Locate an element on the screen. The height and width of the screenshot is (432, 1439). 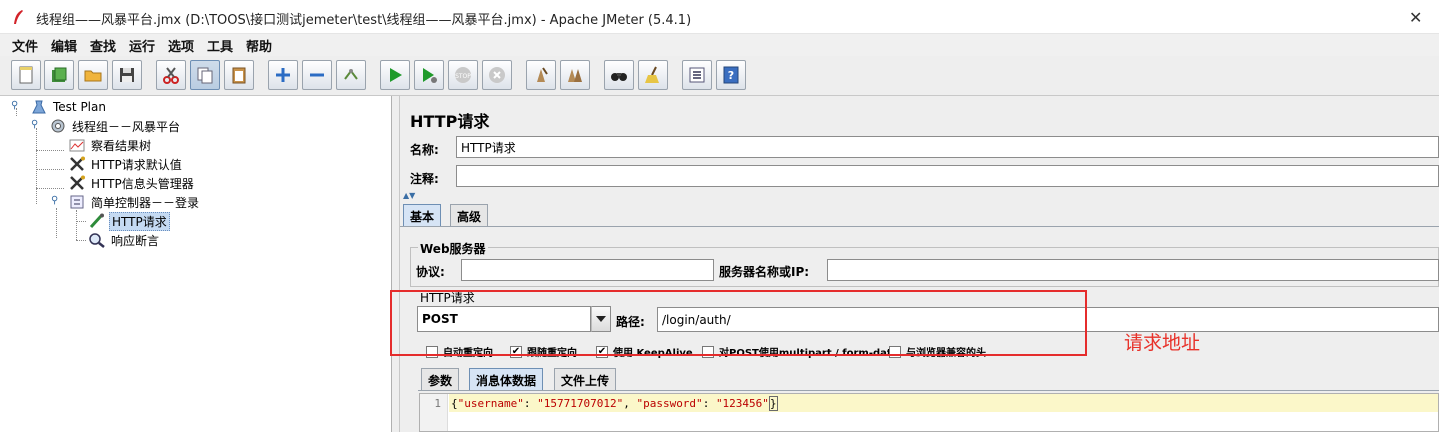
menu-edit: 编辑 is located at coordinates (64, 45).